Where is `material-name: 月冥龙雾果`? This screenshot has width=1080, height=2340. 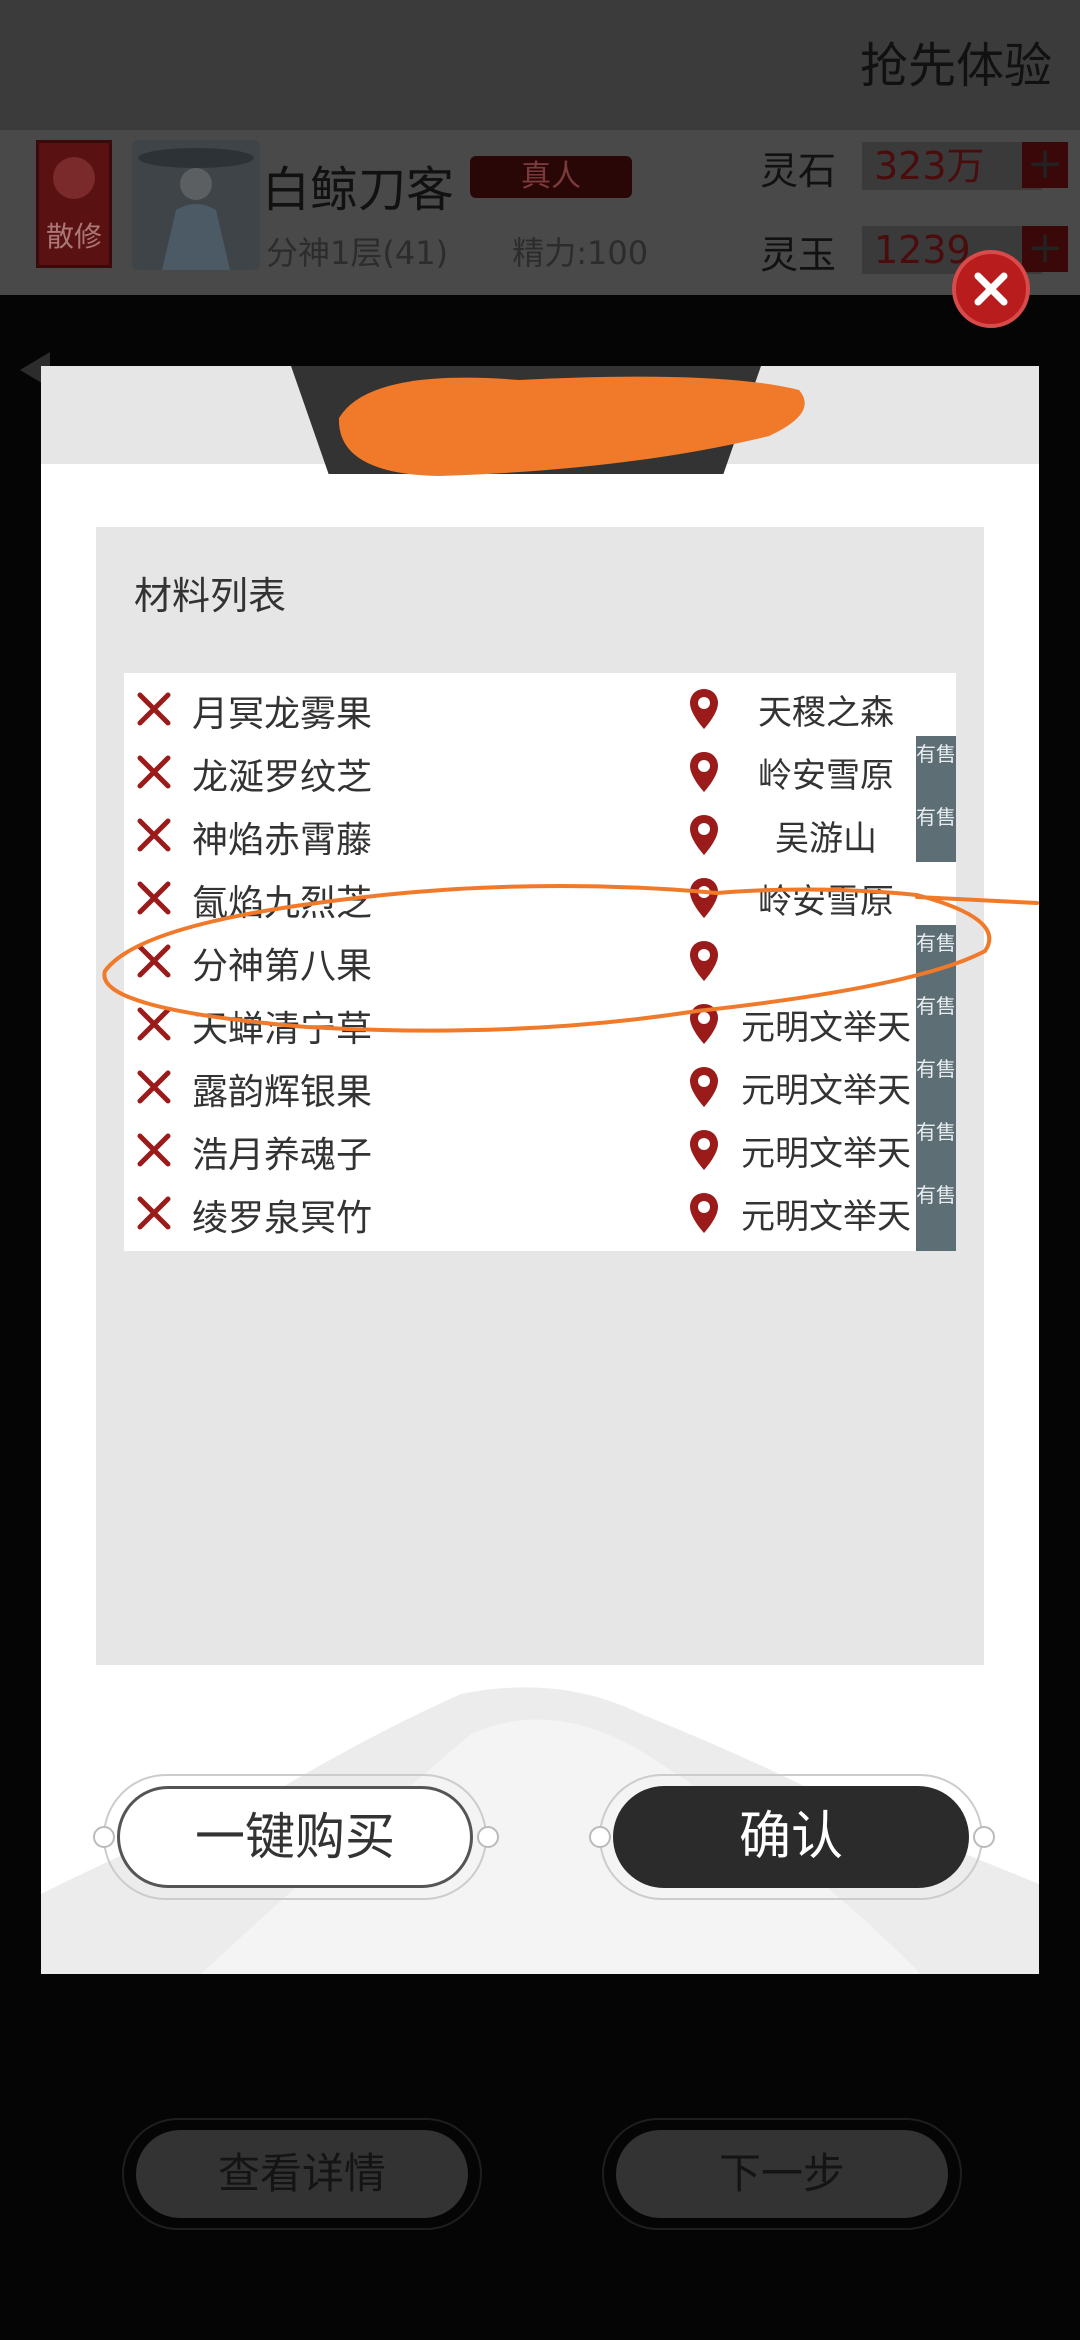
material-name: 月冥龙雾果 is located at coordinates (282, 714).